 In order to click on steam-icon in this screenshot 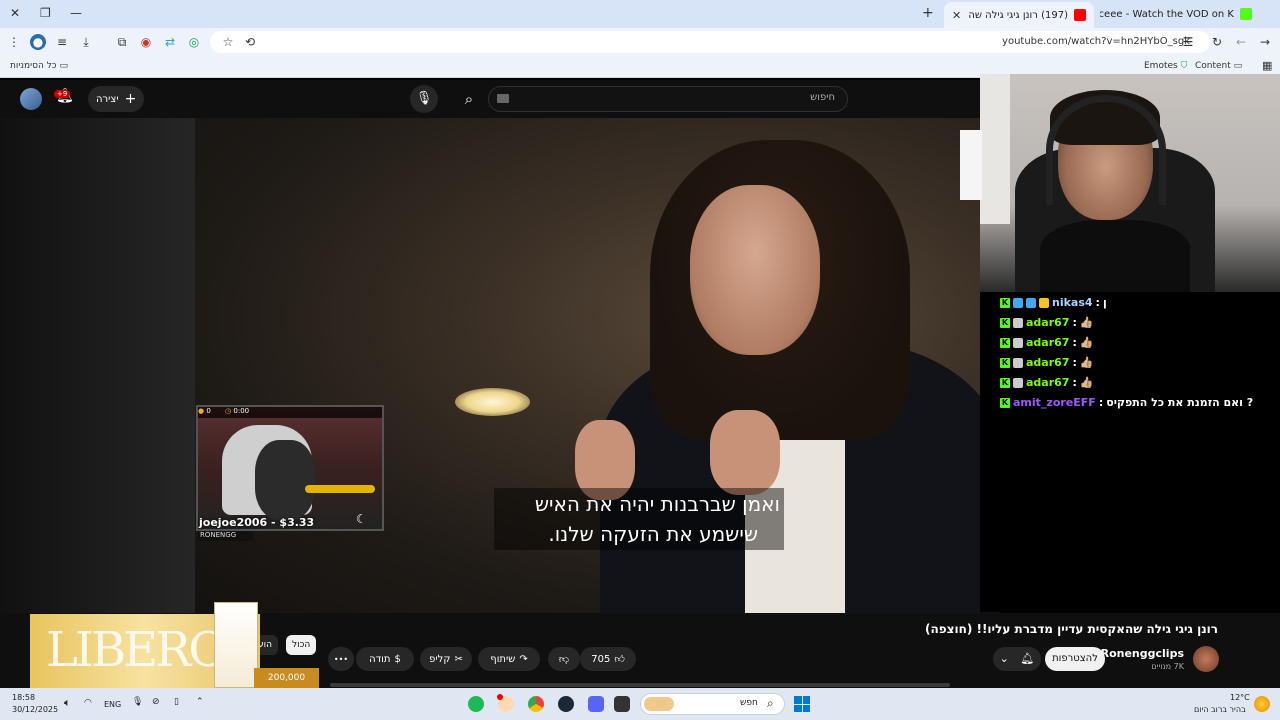, I will do `click(566, 704)`.